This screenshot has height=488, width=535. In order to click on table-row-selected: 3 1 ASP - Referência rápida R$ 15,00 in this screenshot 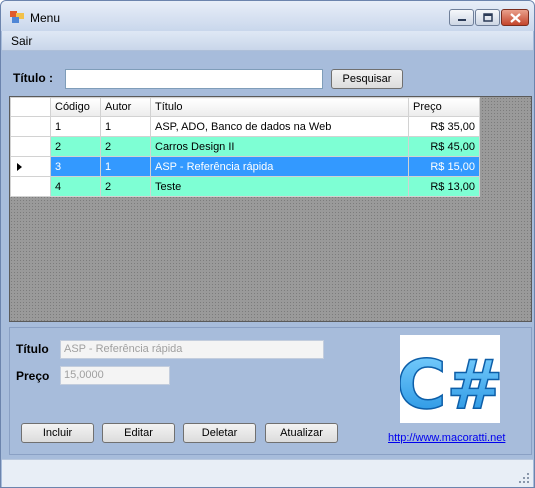, I will do `click(245, 166)`.